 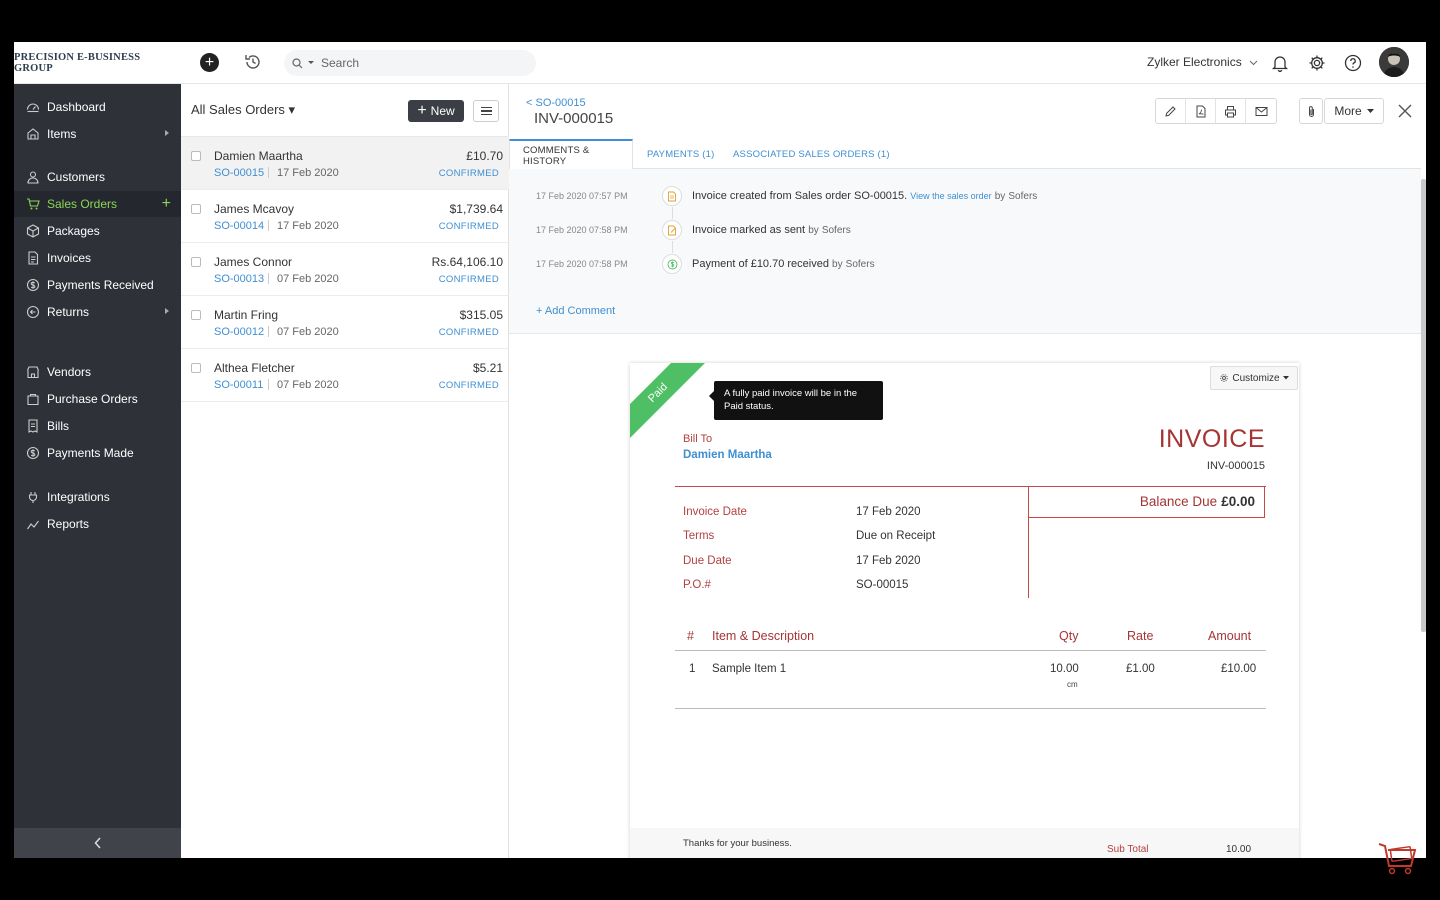 I want to click on subtotal-value: 10.00, so click(x=1239, y=849).